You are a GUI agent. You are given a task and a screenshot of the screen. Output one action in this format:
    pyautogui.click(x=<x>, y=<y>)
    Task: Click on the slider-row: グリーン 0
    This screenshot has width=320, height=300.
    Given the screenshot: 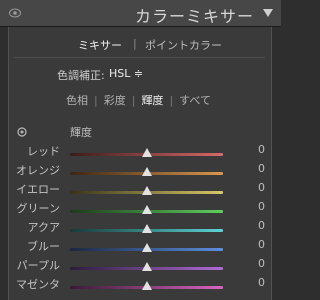 What is the action you would take?
    pyautogui.click(x=140, y=209)
    